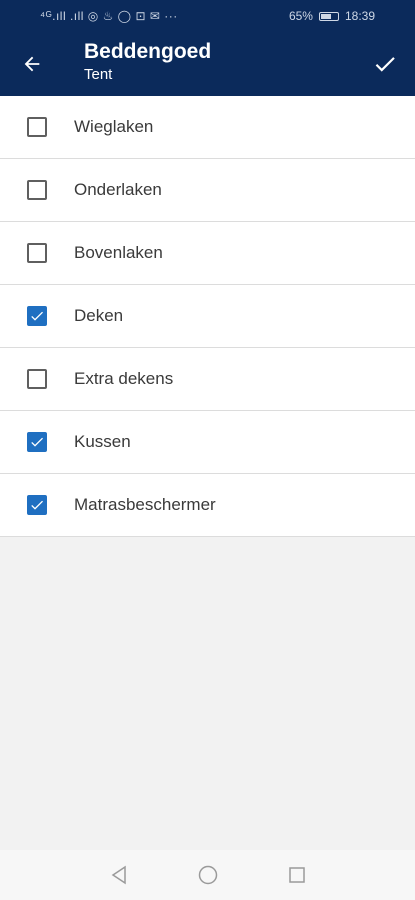 Image resolution: width=415 pixels, height=900 pixels. Describe the element at coordinates (99, 315) in the screenshot. I see `list-item-label: Deken` at that location.